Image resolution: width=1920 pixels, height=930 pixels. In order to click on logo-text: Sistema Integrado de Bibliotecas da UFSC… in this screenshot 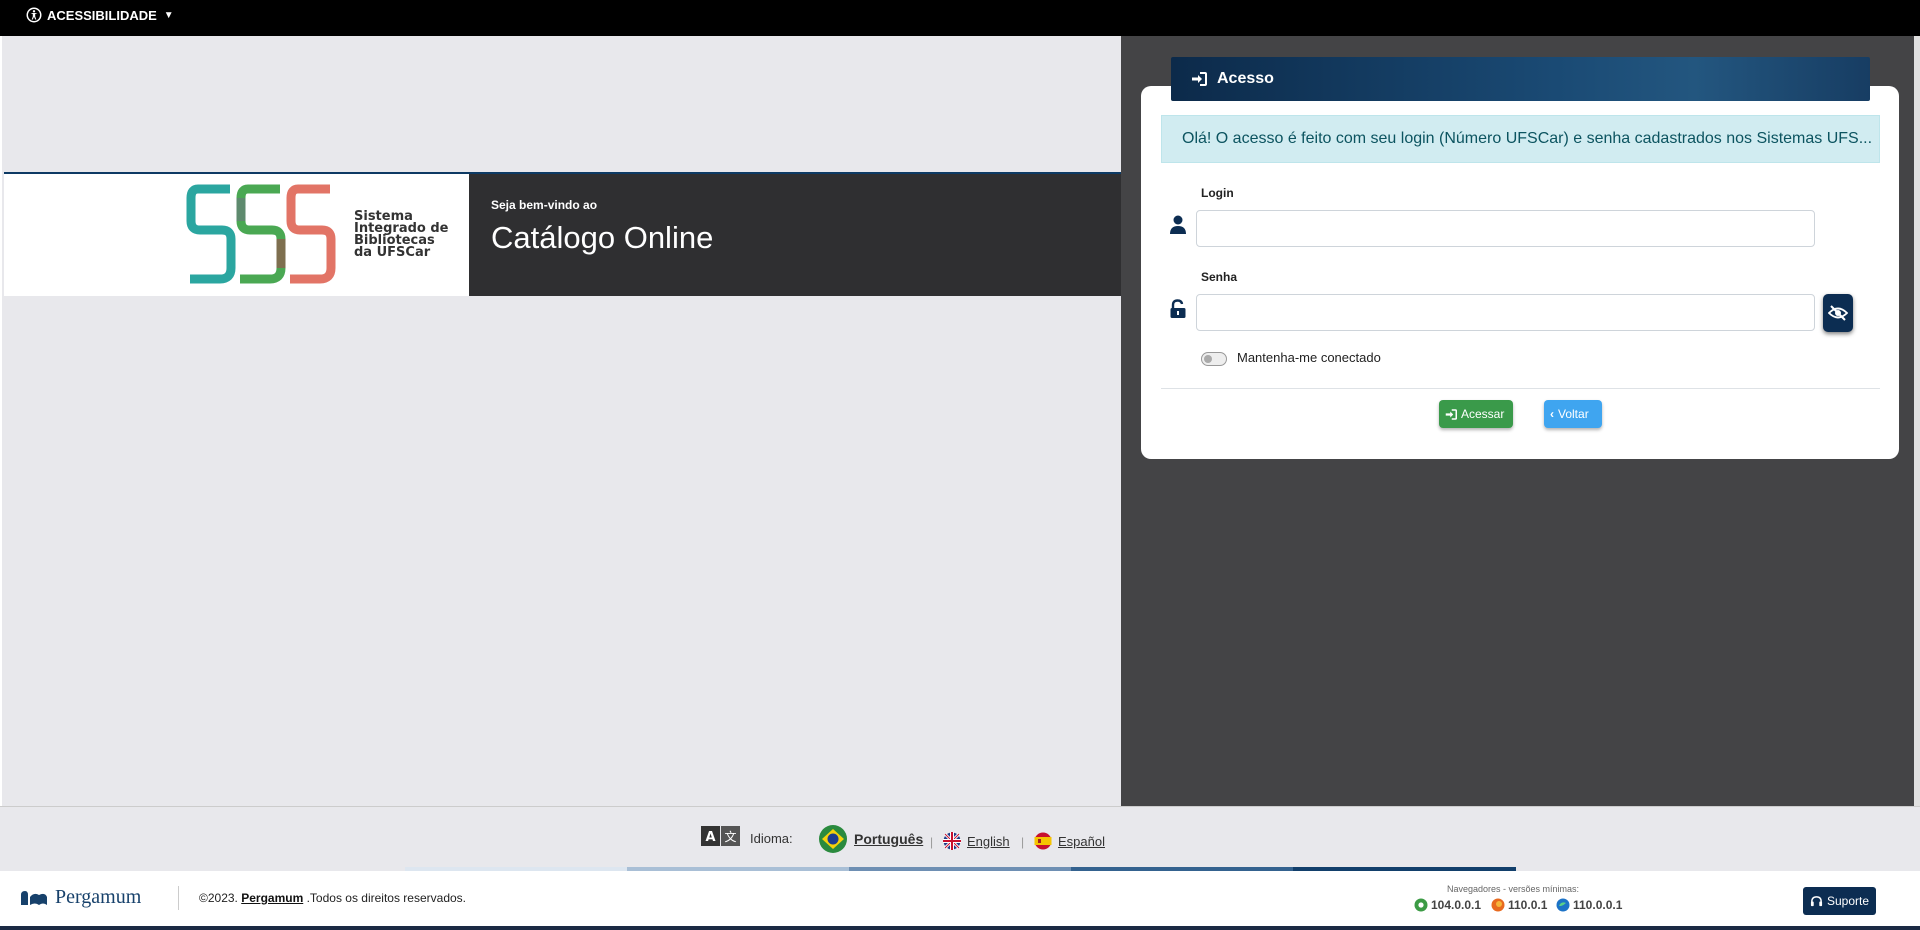, I will do `click(401, 234)`.